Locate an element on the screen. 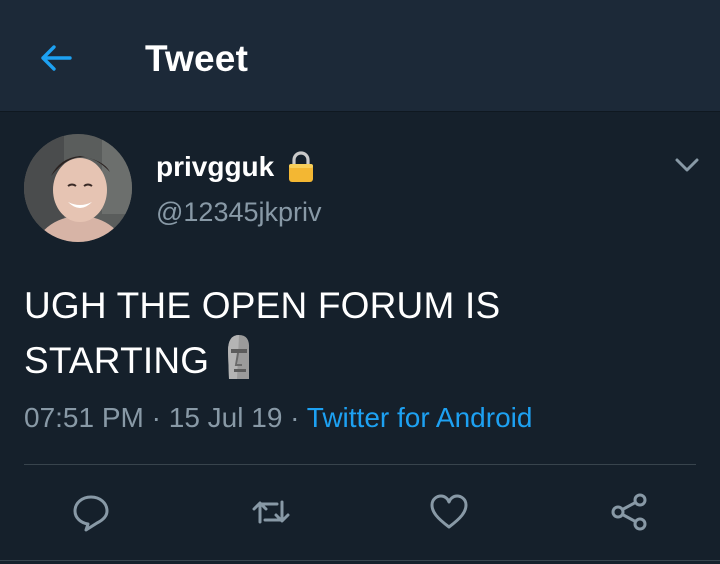  retweet-icon is located at coordinates (271, 512).